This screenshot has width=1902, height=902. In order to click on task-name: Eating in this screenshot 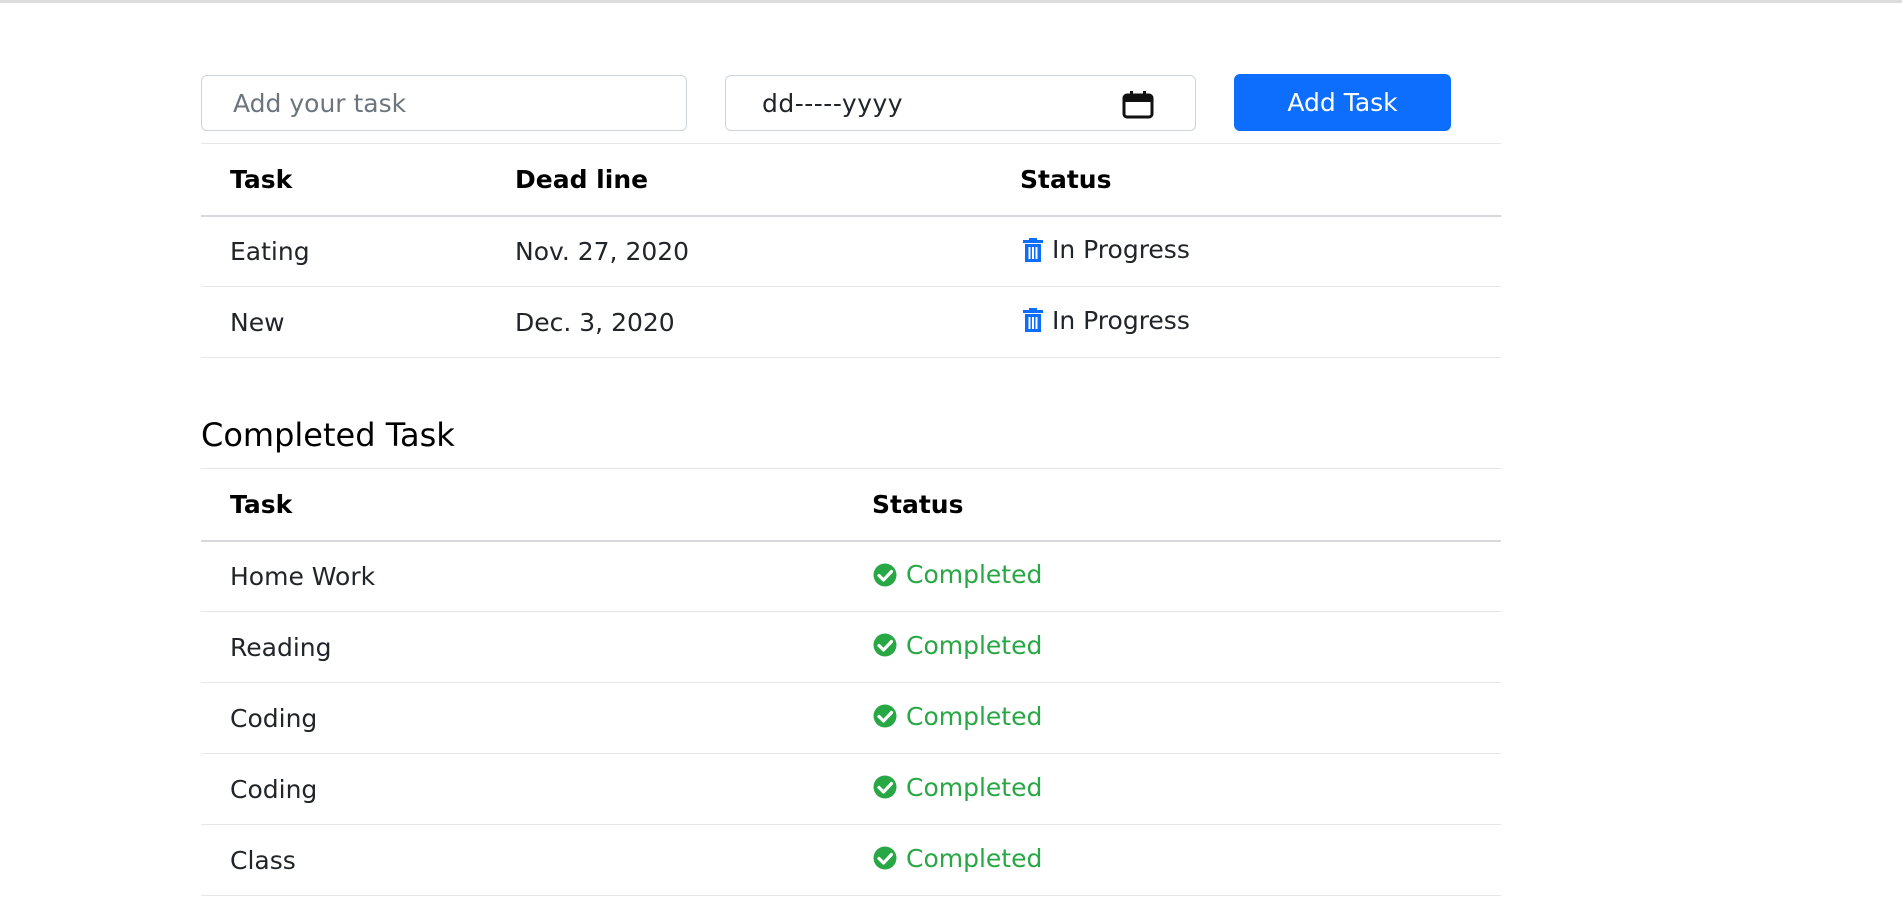, I will do `click(343, 251)`.